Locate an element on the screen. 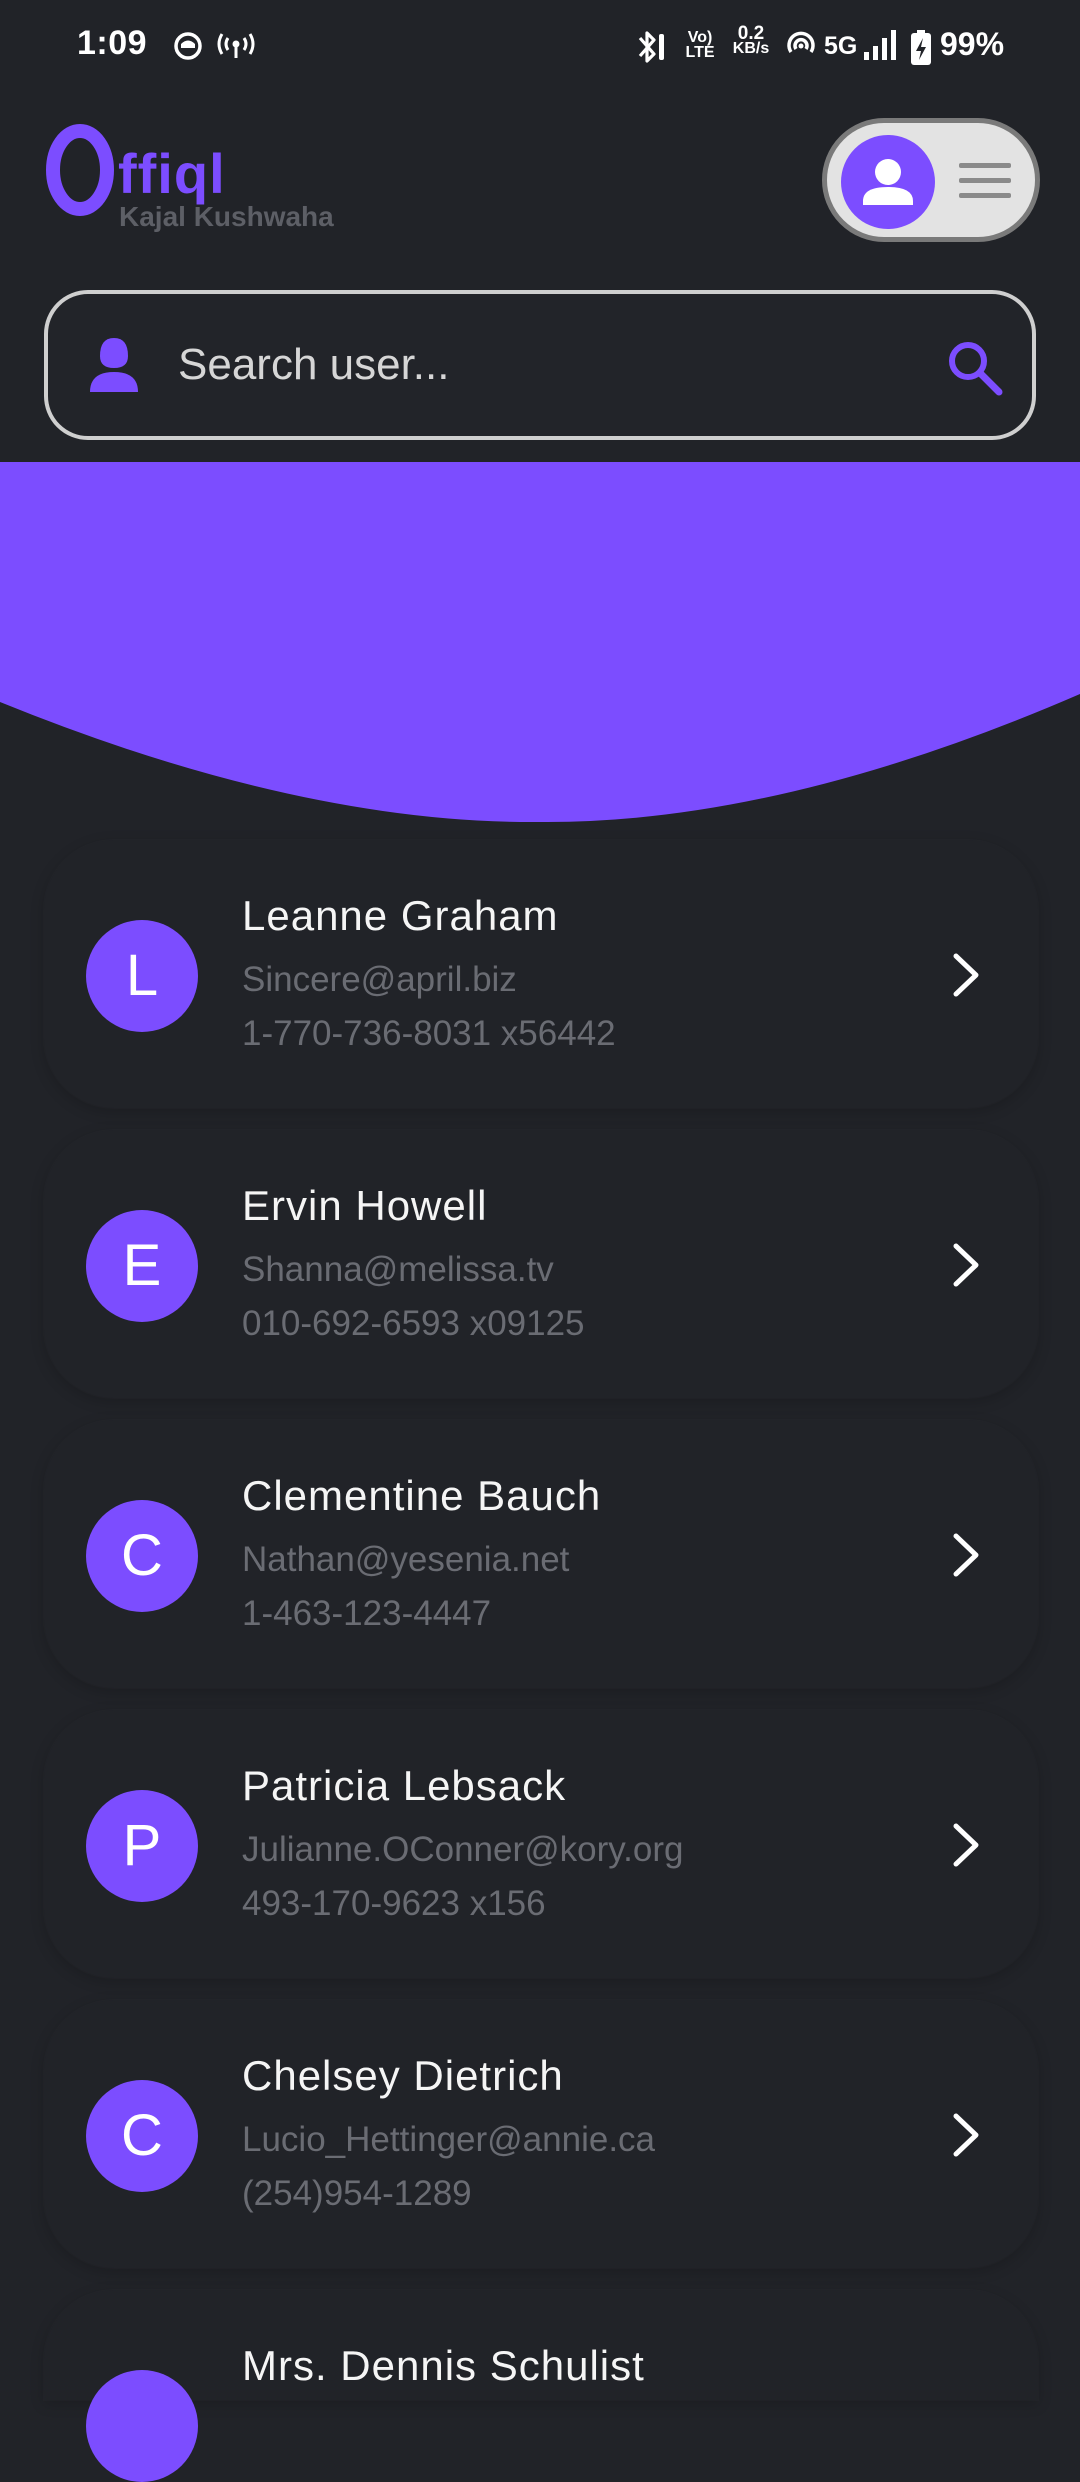 This screenshot has width=1080, height=2482. user-name: Mrs. Dennis Schulist is located at coordinates (443, 2365).